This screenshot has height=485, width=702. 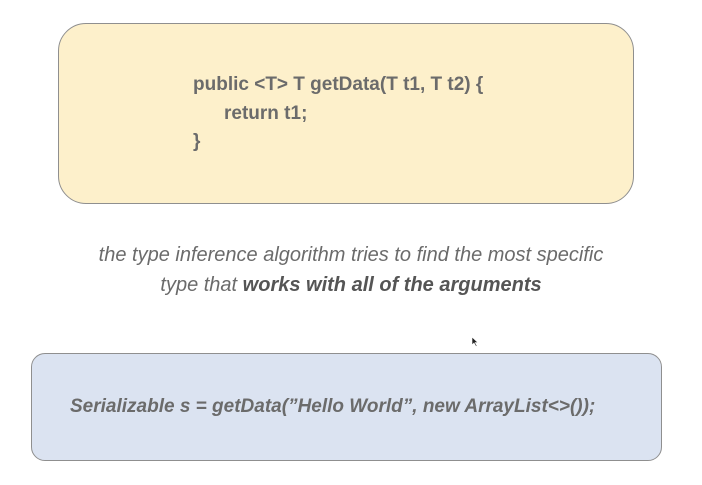 I want to click on caption-line-2-prefix: type that, so click(x=201, y=285).